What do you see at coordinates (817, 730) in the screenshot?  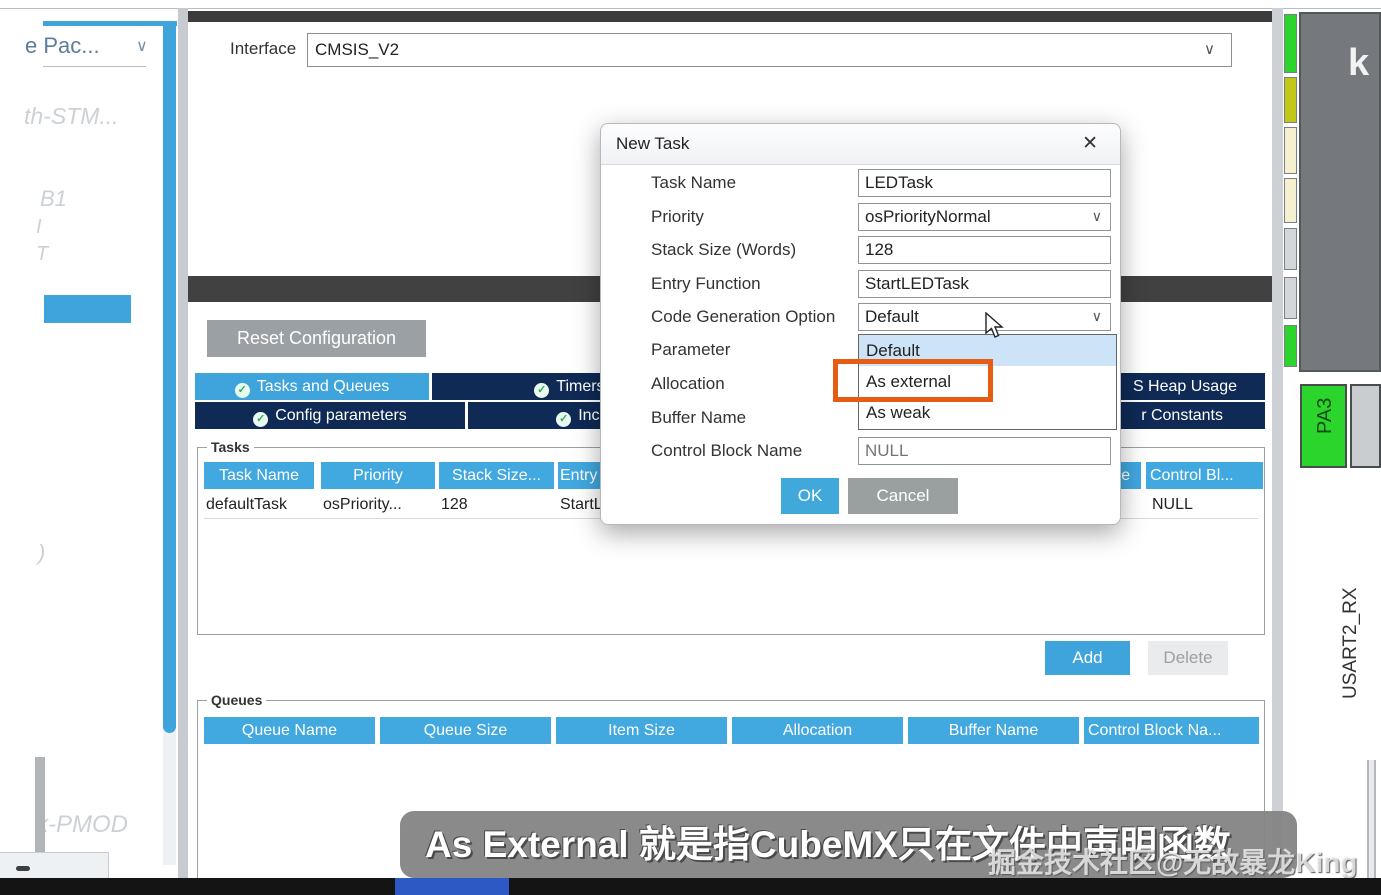 I see `queues-col-header: Allocation` at bounding box center [817, 730].